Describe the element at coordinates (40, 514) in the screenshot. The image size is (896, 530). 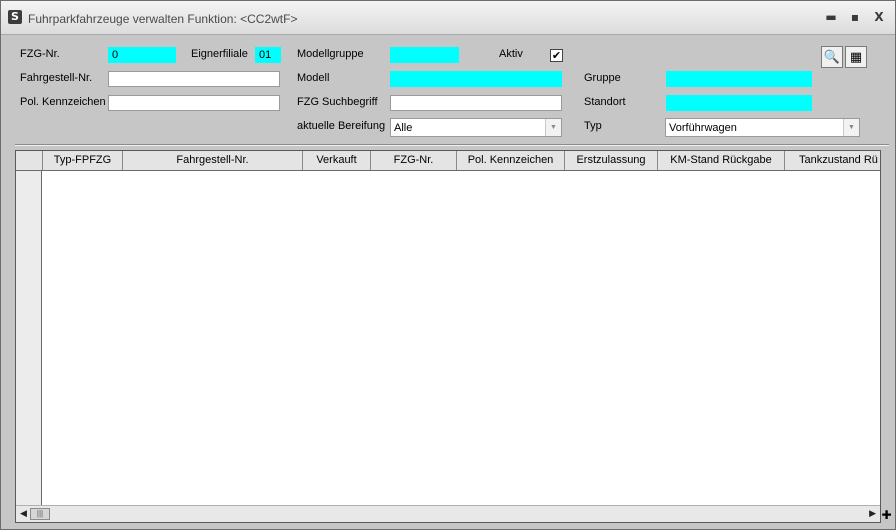
I see `scroll-thumb: |||` at that location.